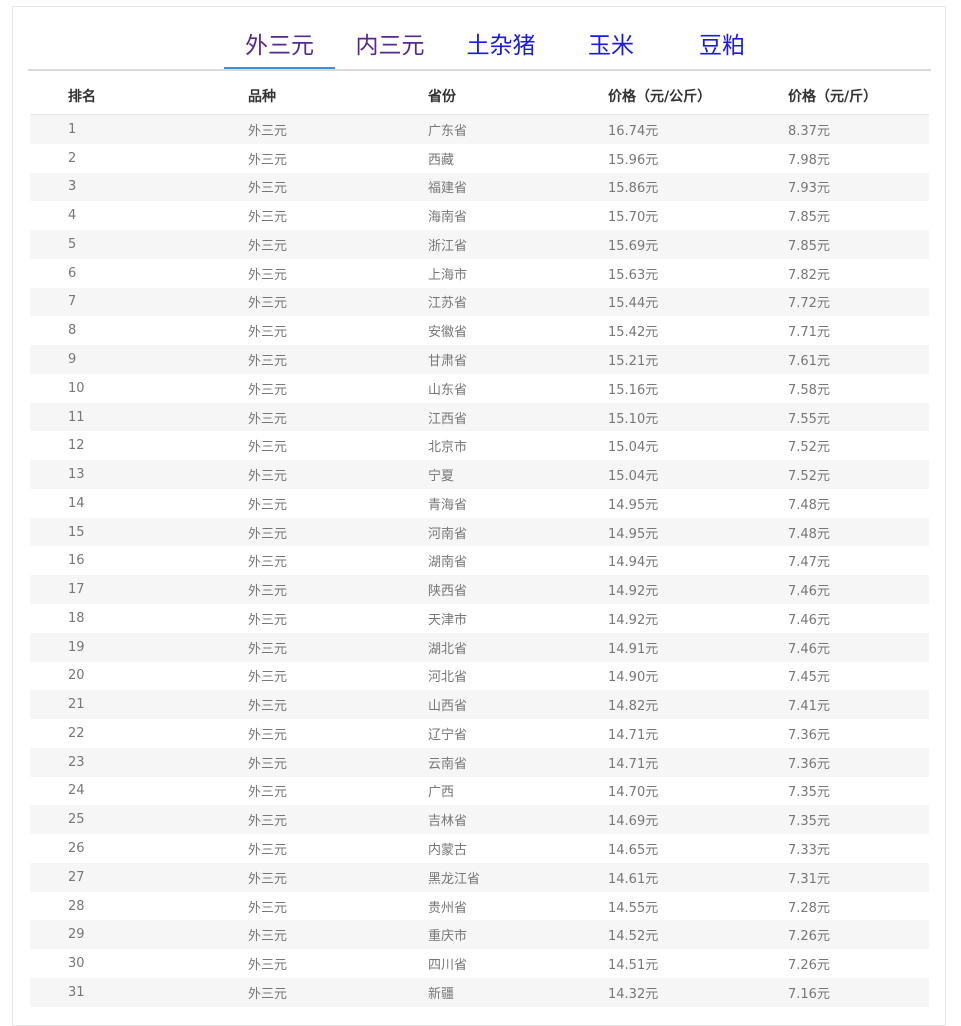  Describe the element at coordinates (441, 994) in the screenshot. I see `province-cell: 新疆` at that location.